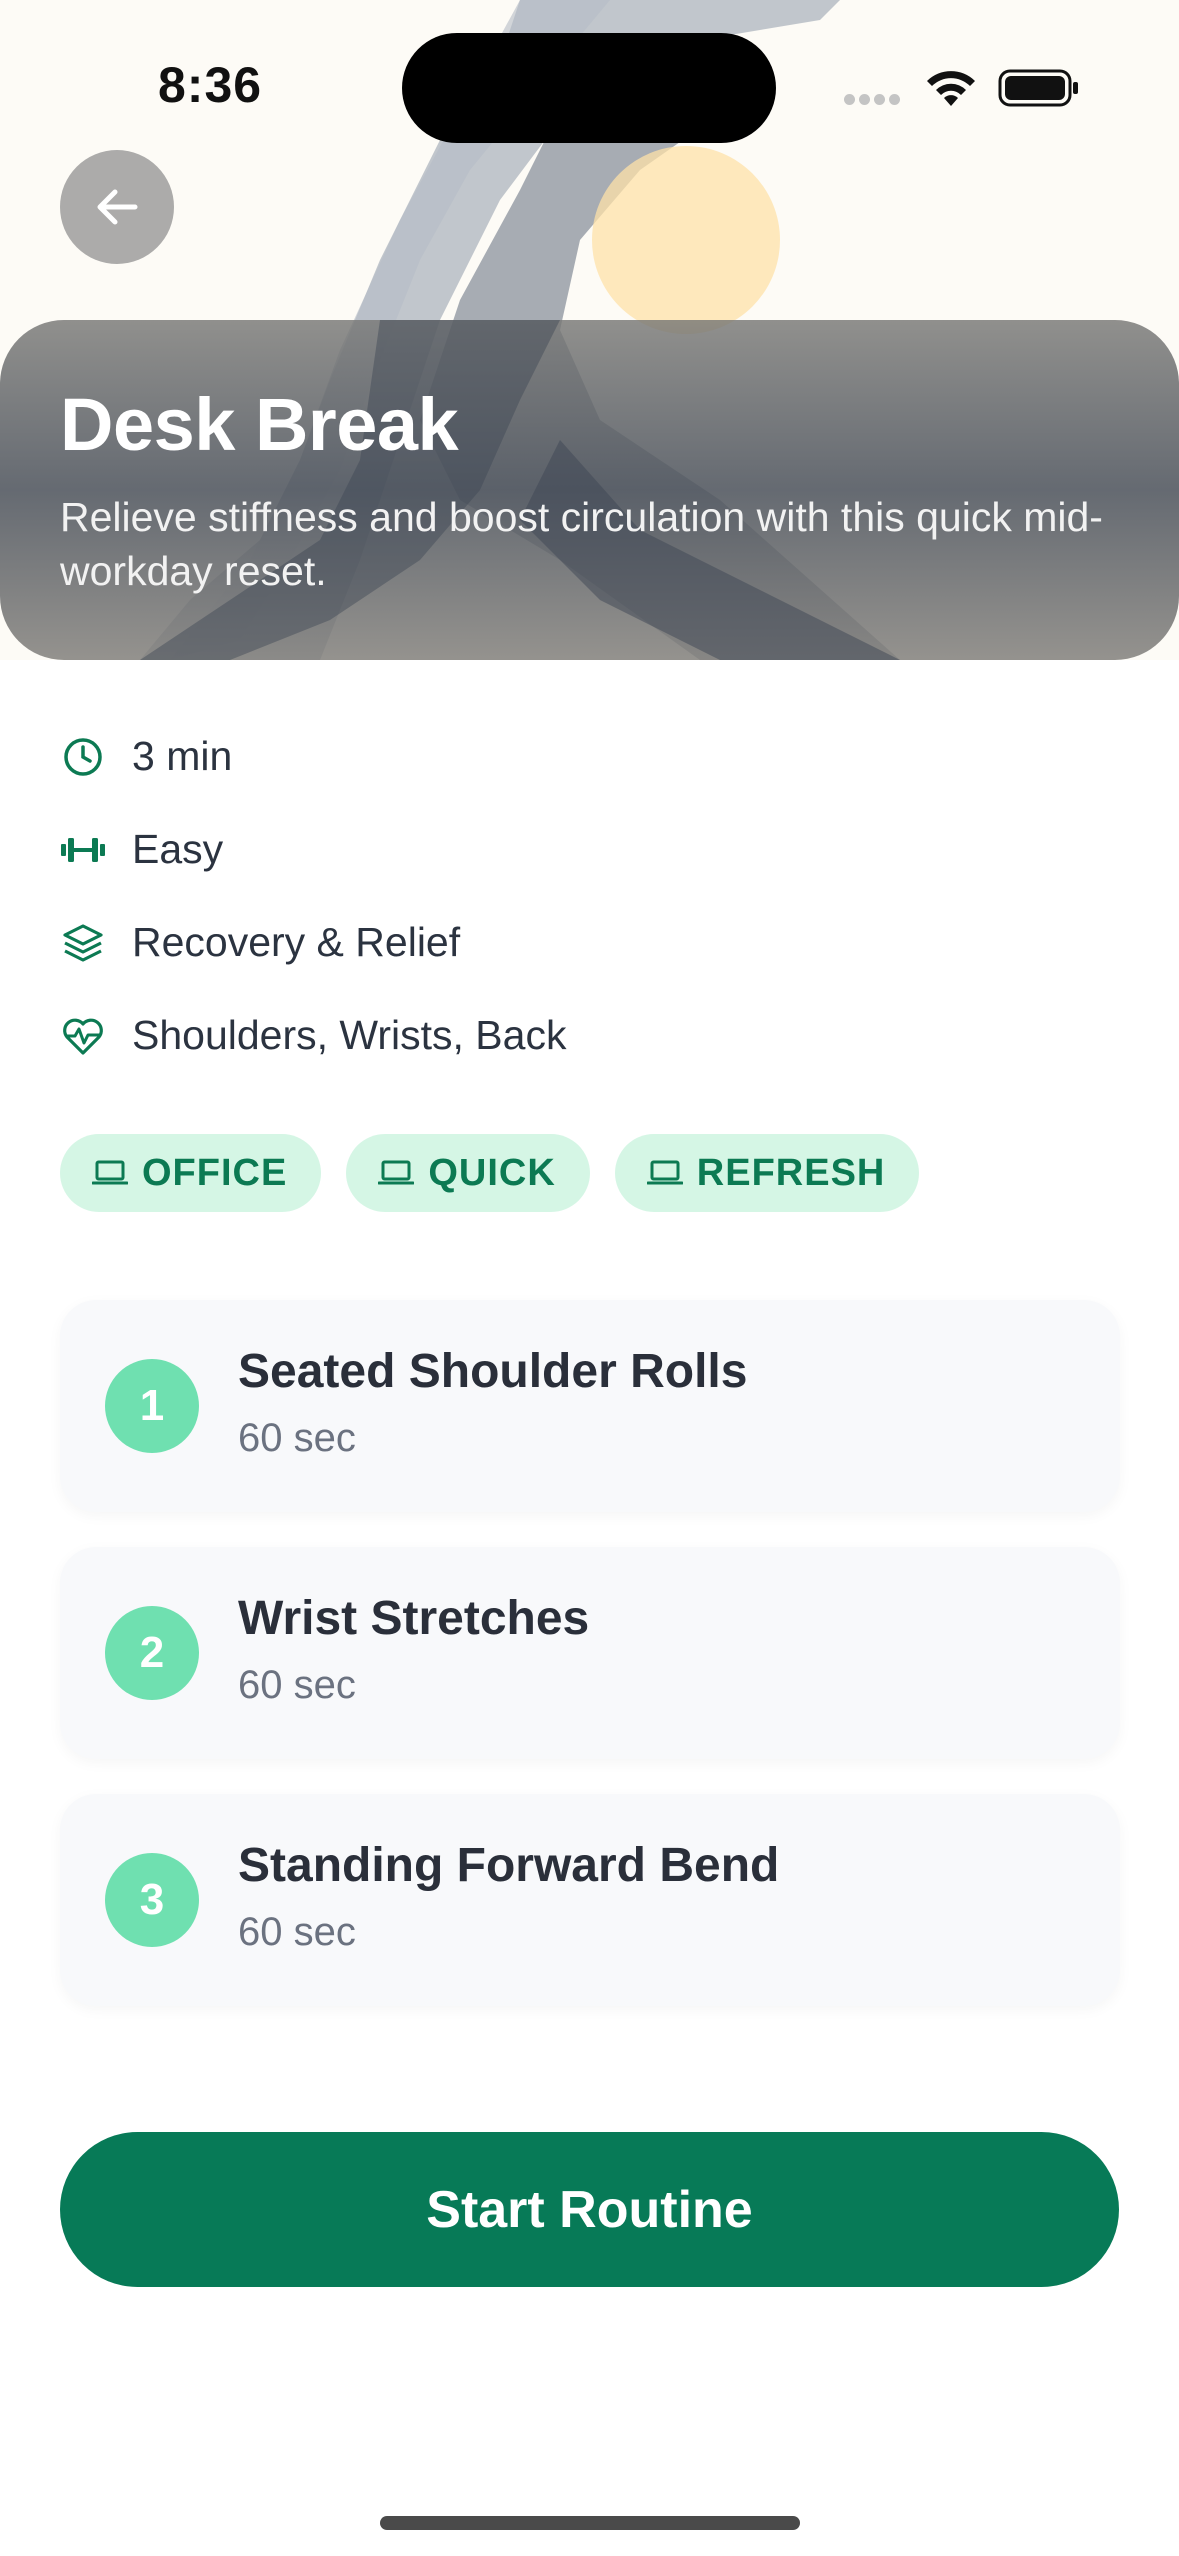 This screenshot has width=1179, height=2556. Describe the element at coordinates (590, 756) in the screenshot. I see `duration-row: 3 min` at that location.